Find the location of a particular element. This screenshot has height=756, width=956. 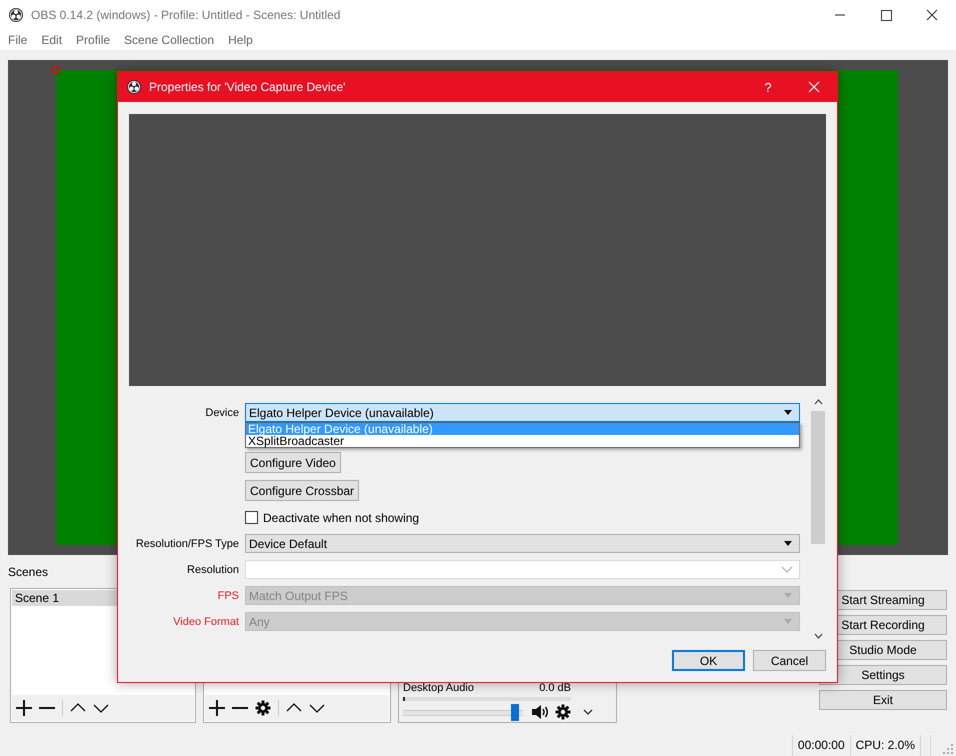

cpu-usage: CPU: 2.0% is located at coordinates (885, 745).